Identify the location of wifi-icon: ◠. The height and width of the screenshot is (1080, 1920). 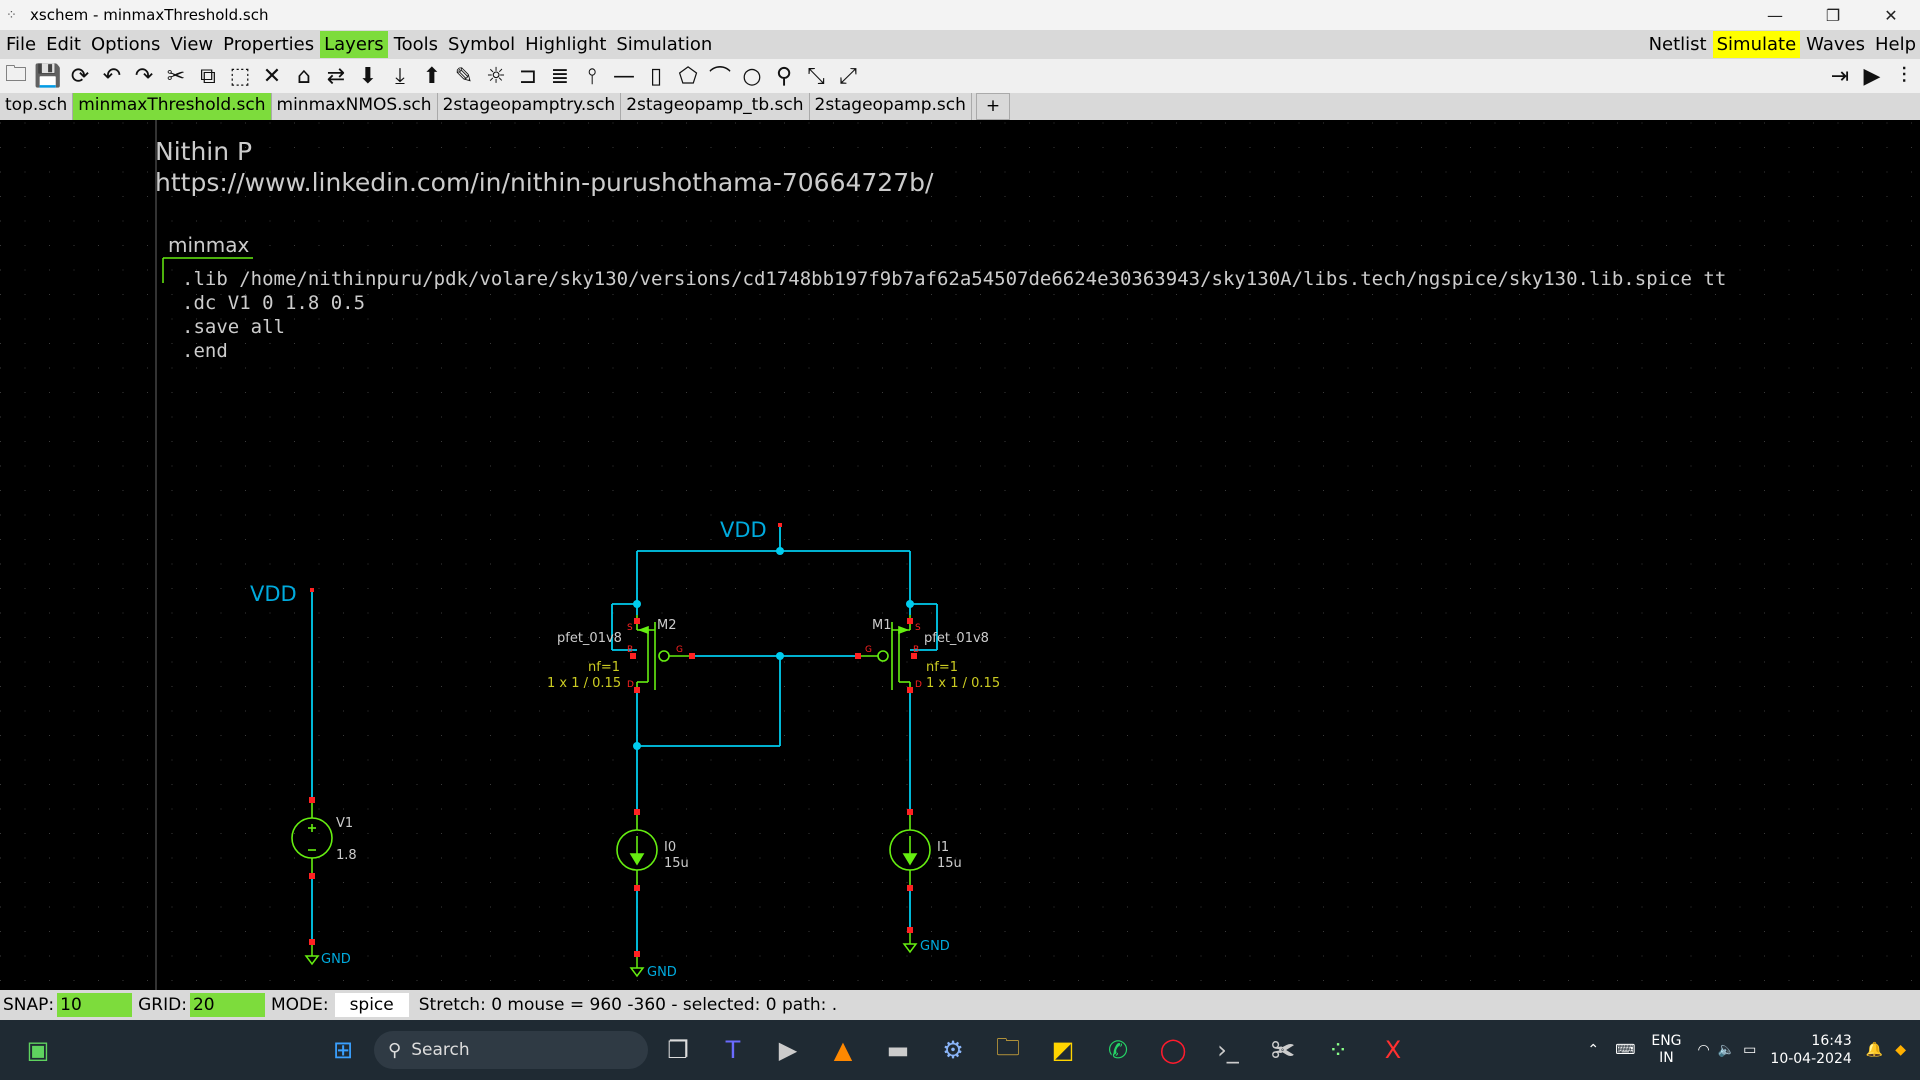
(1704, 1050).